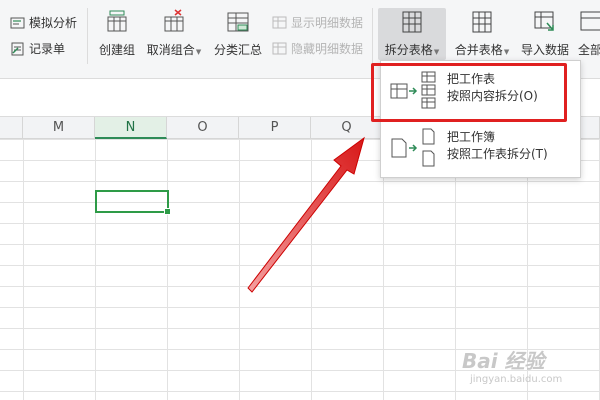 The image size is (600, 400). What do you see at coordinates (238, 22) in the screenshot?
I see `subtotal-icon` at bounding box center [238, 22].